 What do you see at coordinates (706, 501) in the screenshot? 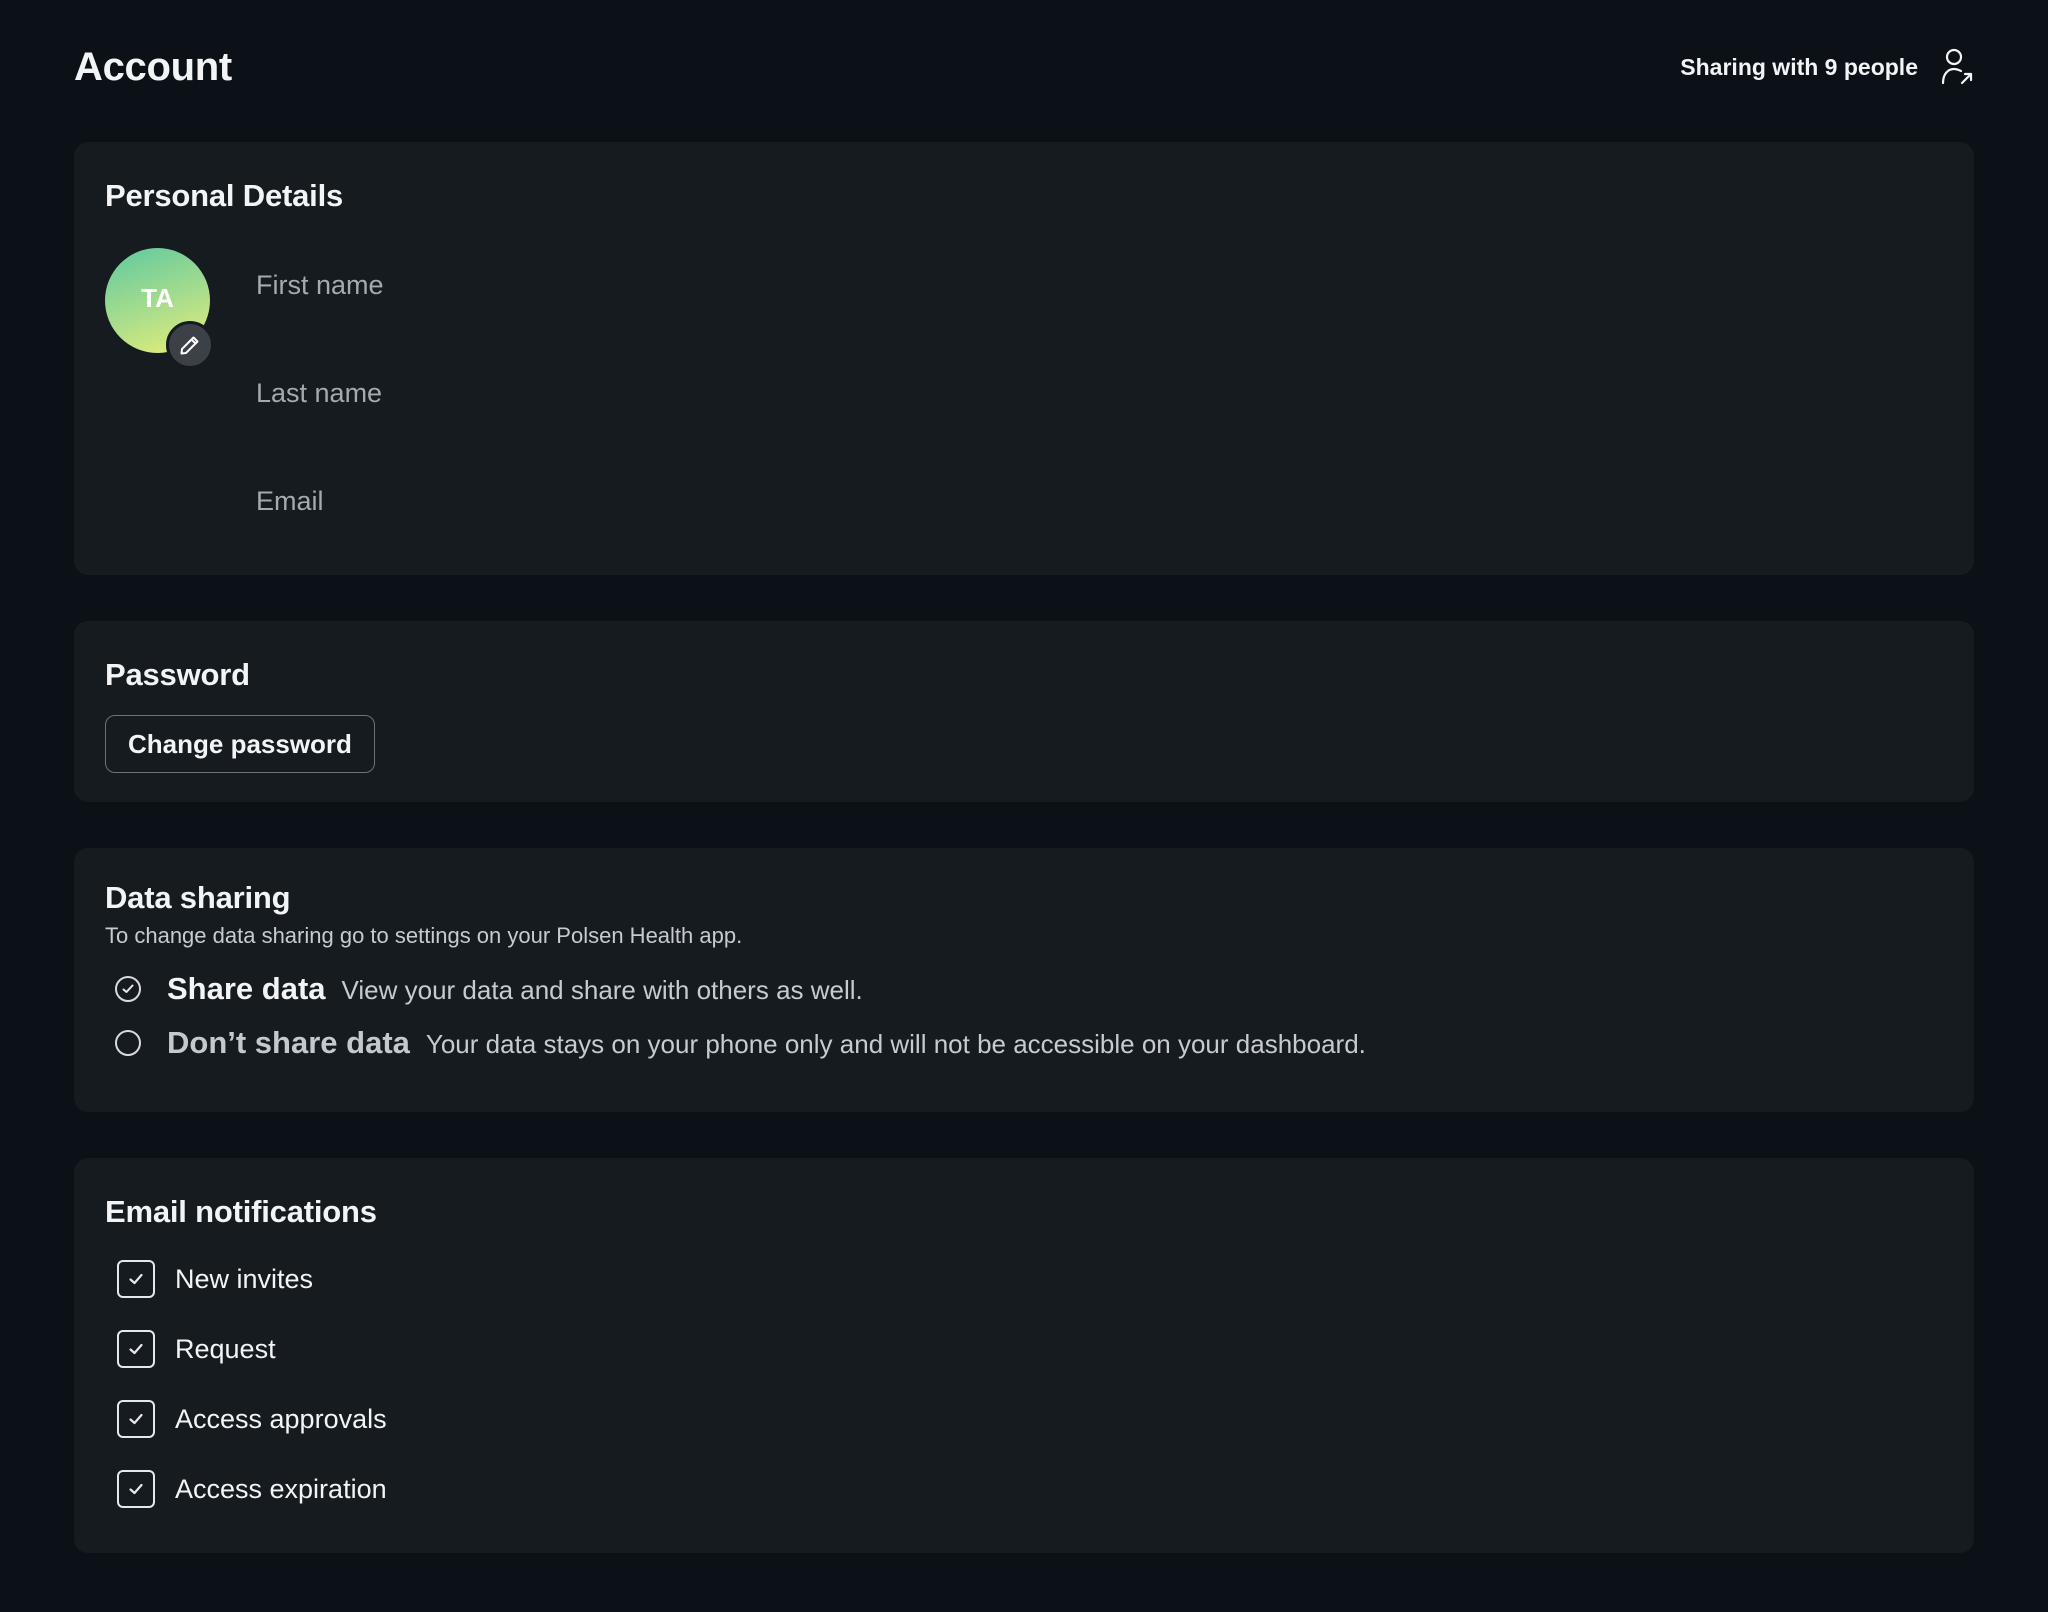
I see `email-input` at bounding box center [706, 501].